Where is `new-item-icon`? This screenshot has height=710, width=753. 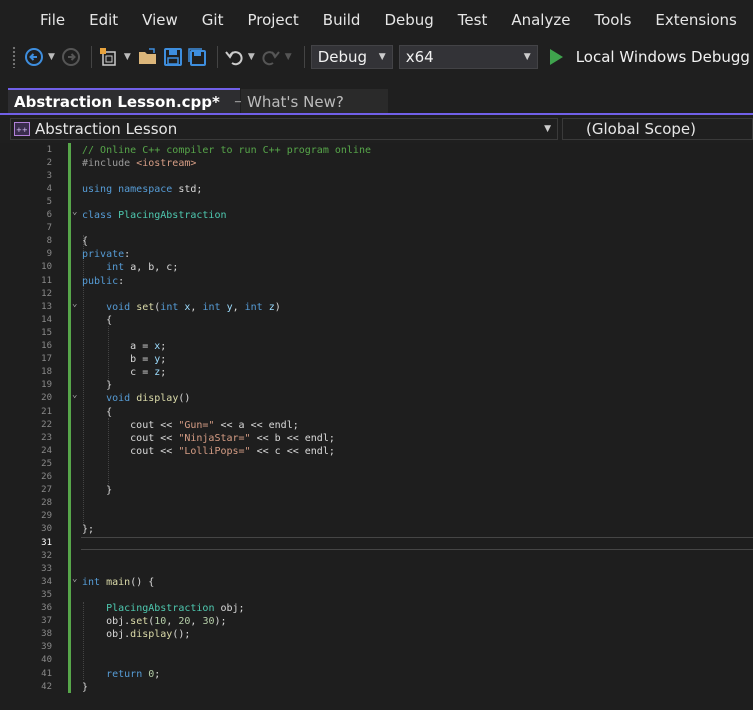
new-item-icon is located at coordinates (109, 57).